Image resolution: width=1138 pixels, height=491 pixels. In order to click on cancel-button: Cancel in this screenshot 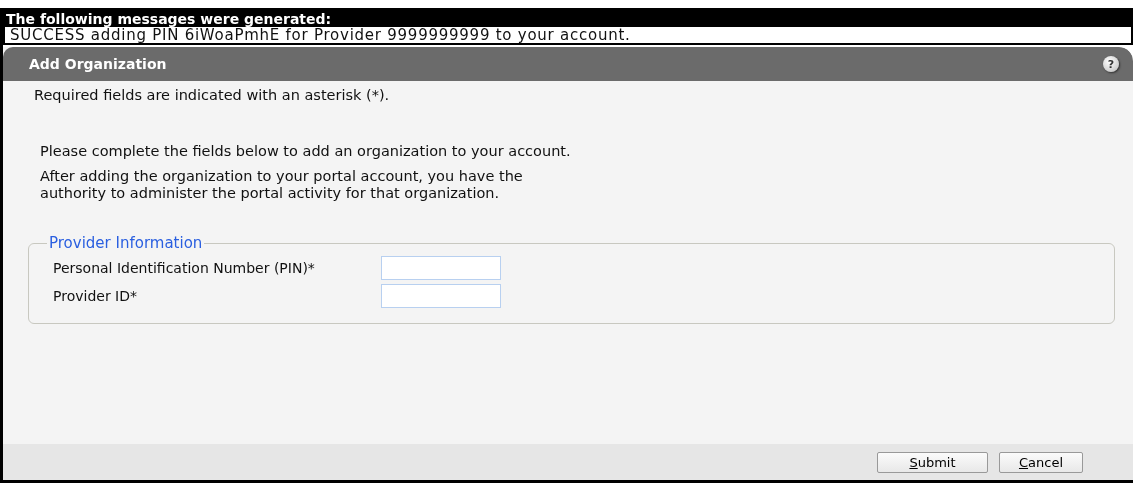, I will do `click(1041, 462)`.